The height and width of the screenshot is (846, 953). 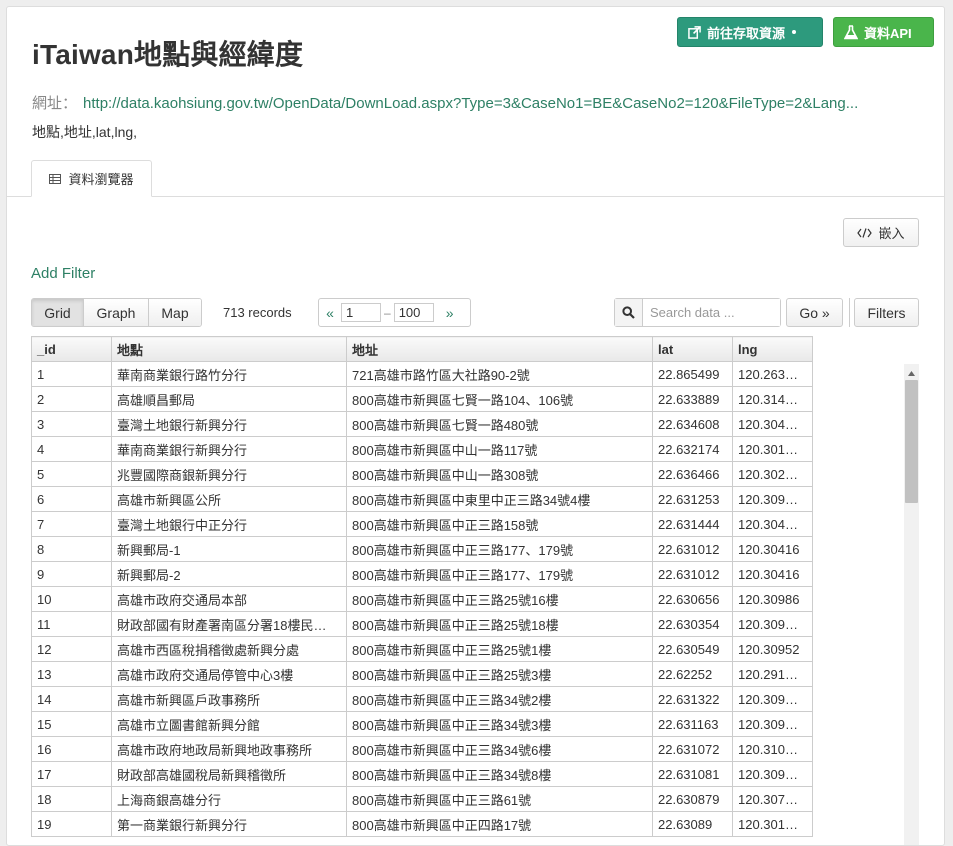 What do you see at coordinates (387, 312) in the screenshot?
I see `pager-dash: –` at bounding box center [387, 312].